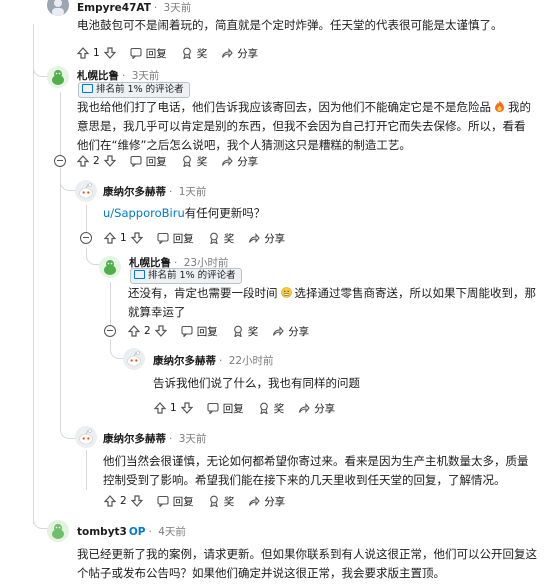  Describe the element at coordinates (137, 532) in the screenshot. I see `op-badge: OP` at that location.